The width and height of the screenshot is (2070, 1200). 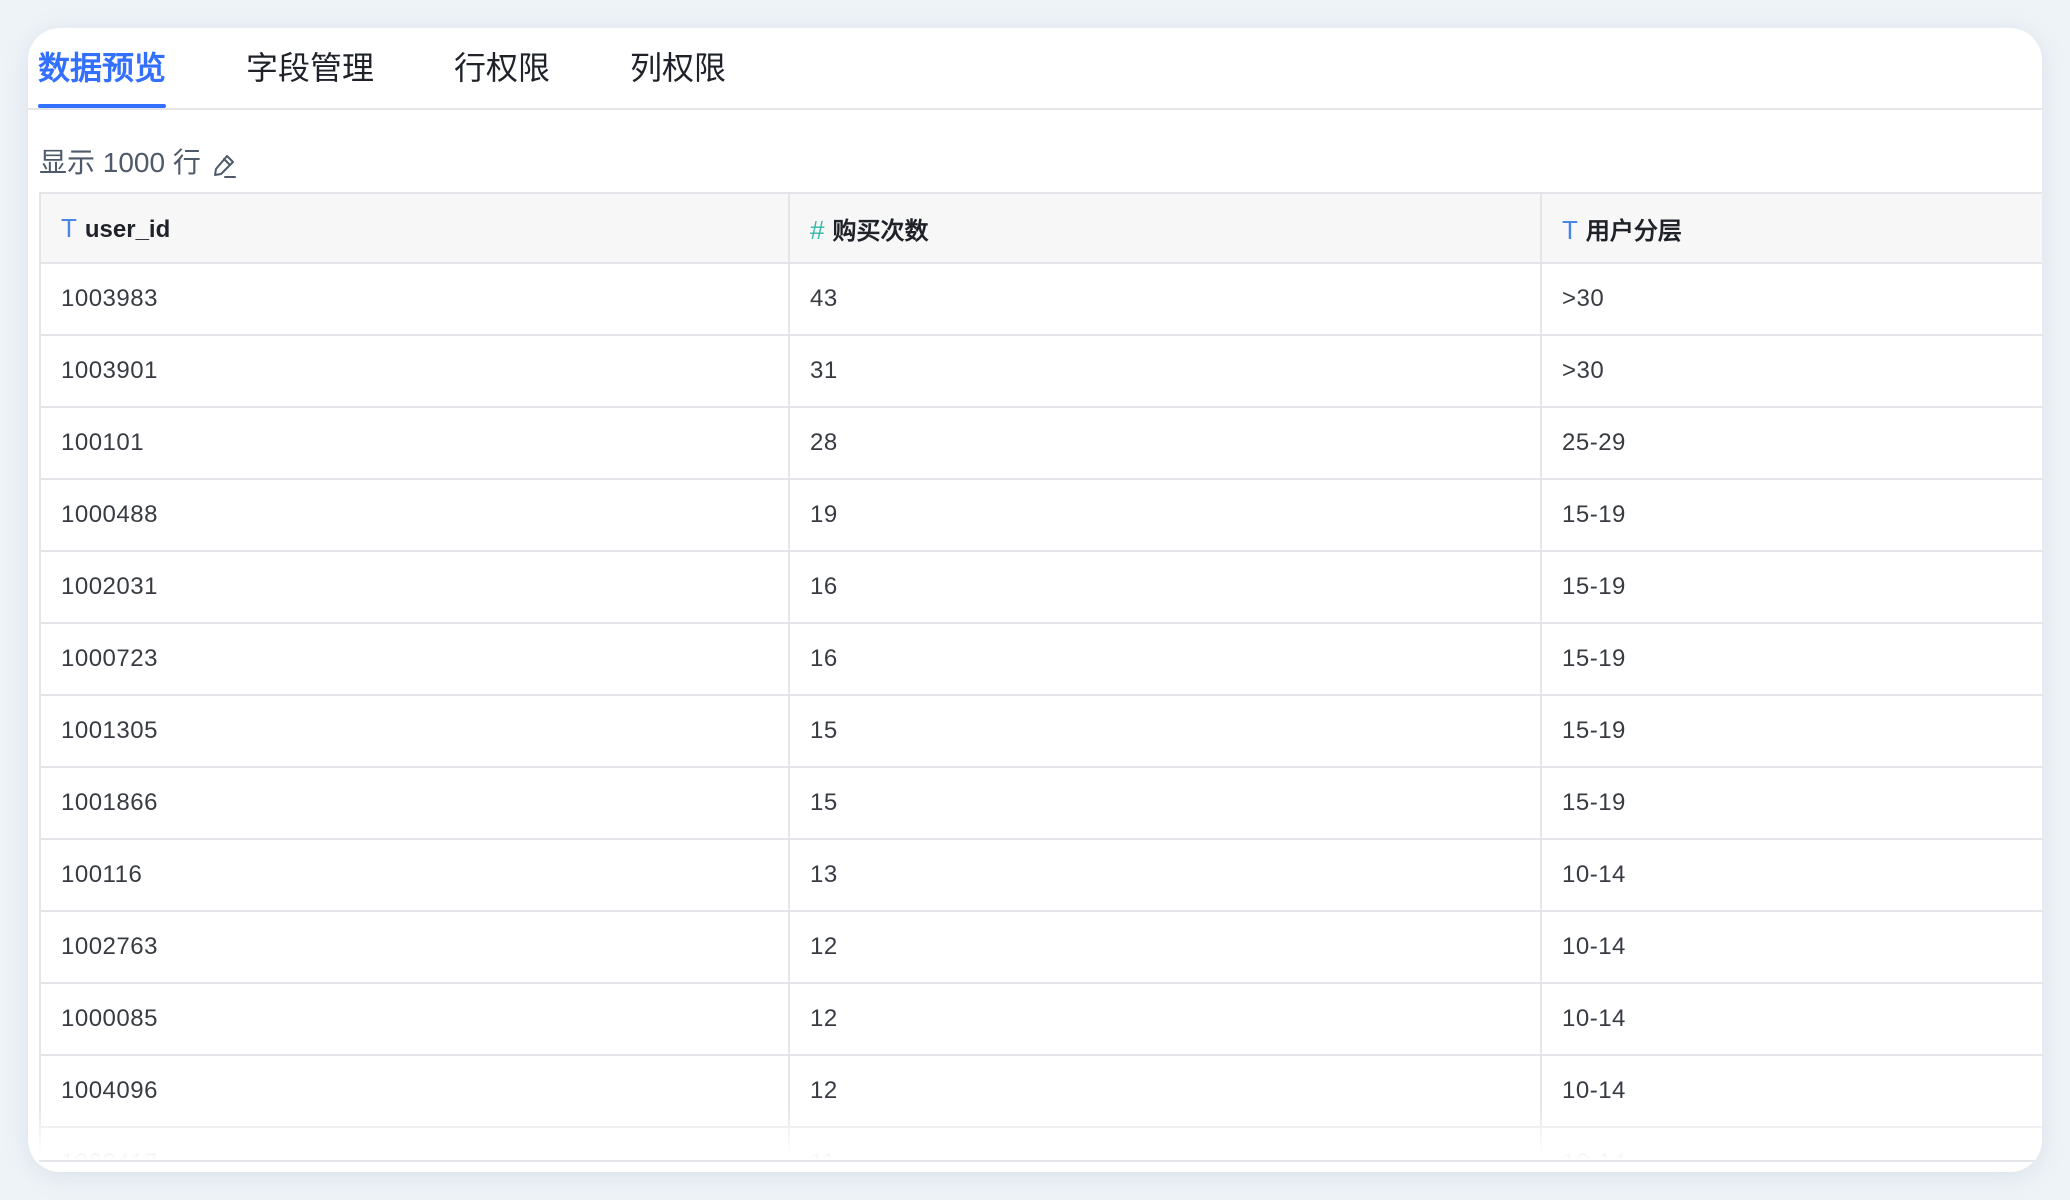 I want to click on cell-user-id: 1000417, so click(x=415, y=1143).